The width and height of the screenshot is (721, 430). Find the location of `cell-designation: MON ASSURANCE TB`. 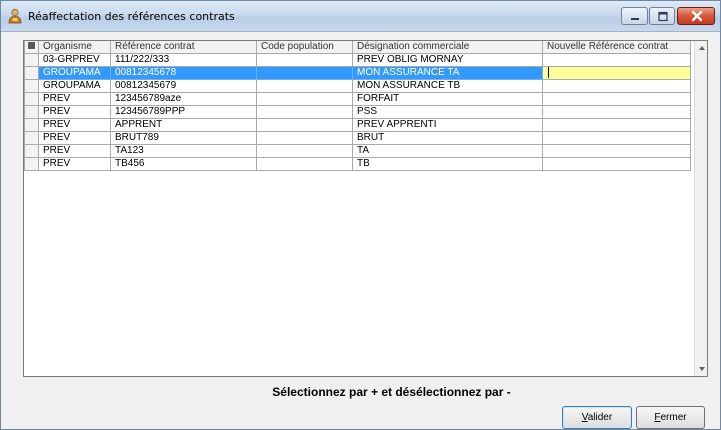

cell-designation: MON ASSURANCE TB is located at coordinates (447, 86).